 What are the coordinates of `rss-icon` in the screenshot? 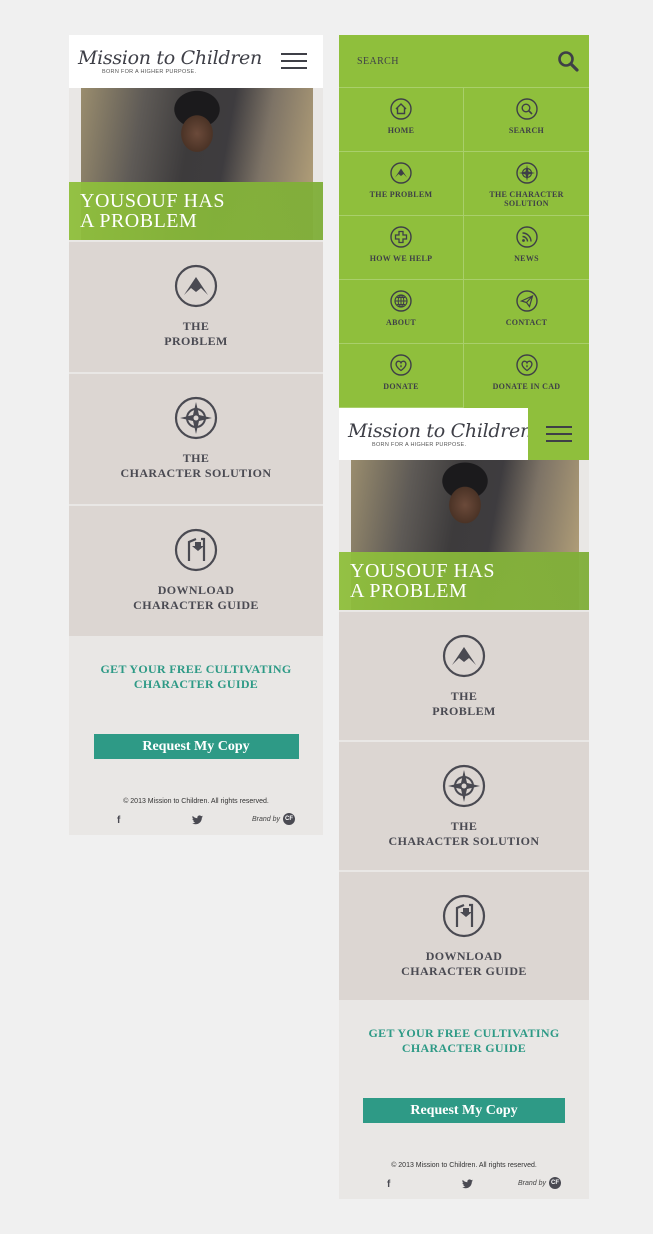 It's located at (527, 237).